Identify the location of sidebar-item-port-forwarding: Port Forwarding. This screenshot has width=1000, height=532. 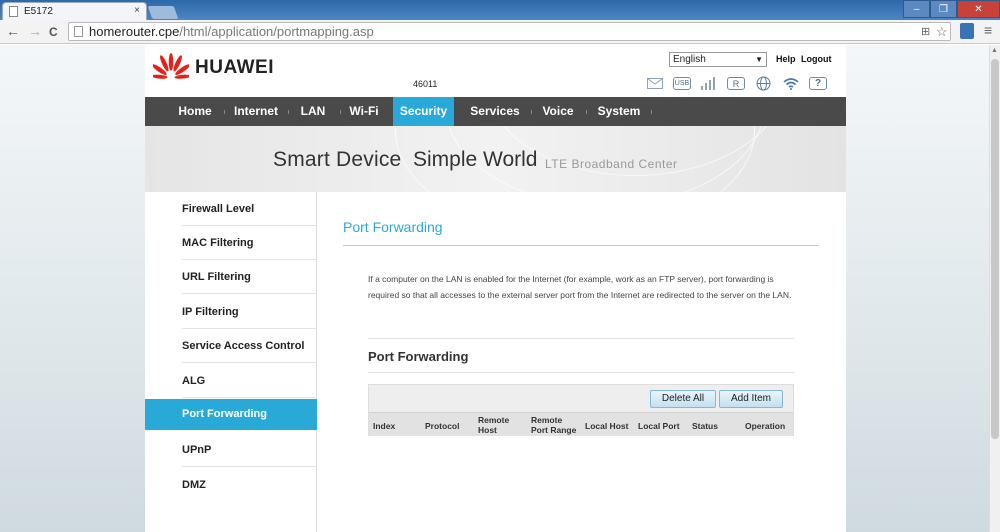
(231, 414).